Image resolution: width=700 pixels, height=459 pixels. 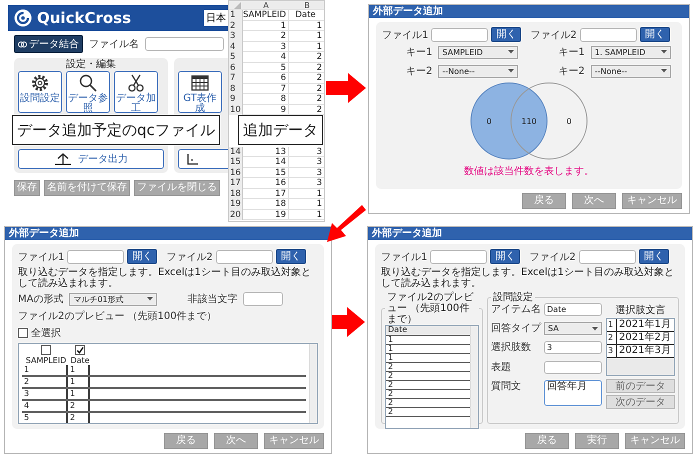 What do you see at coordinates (114, 44) in the screenshot?
I see `file-name-label: ファイル名` at bounding box center [114, 44].